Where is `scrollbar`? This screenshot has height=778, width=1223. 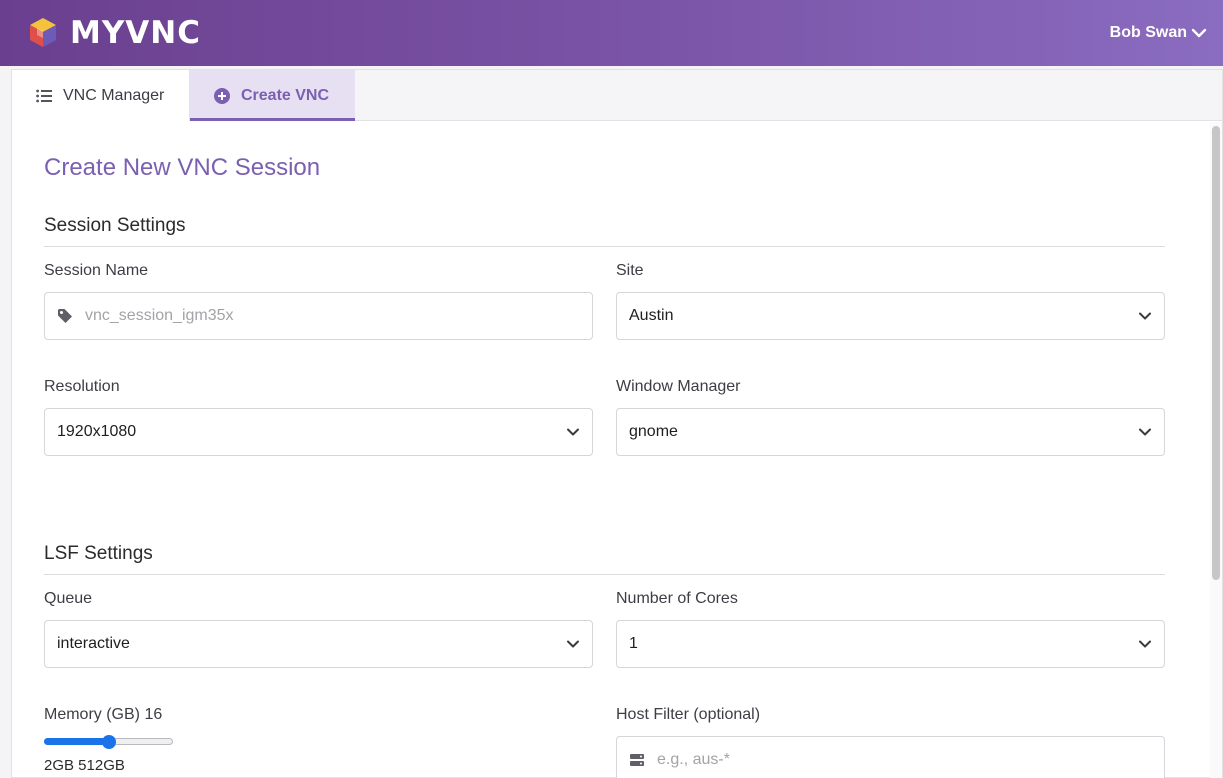
scrollbar is located at coordinates (1216, 450).